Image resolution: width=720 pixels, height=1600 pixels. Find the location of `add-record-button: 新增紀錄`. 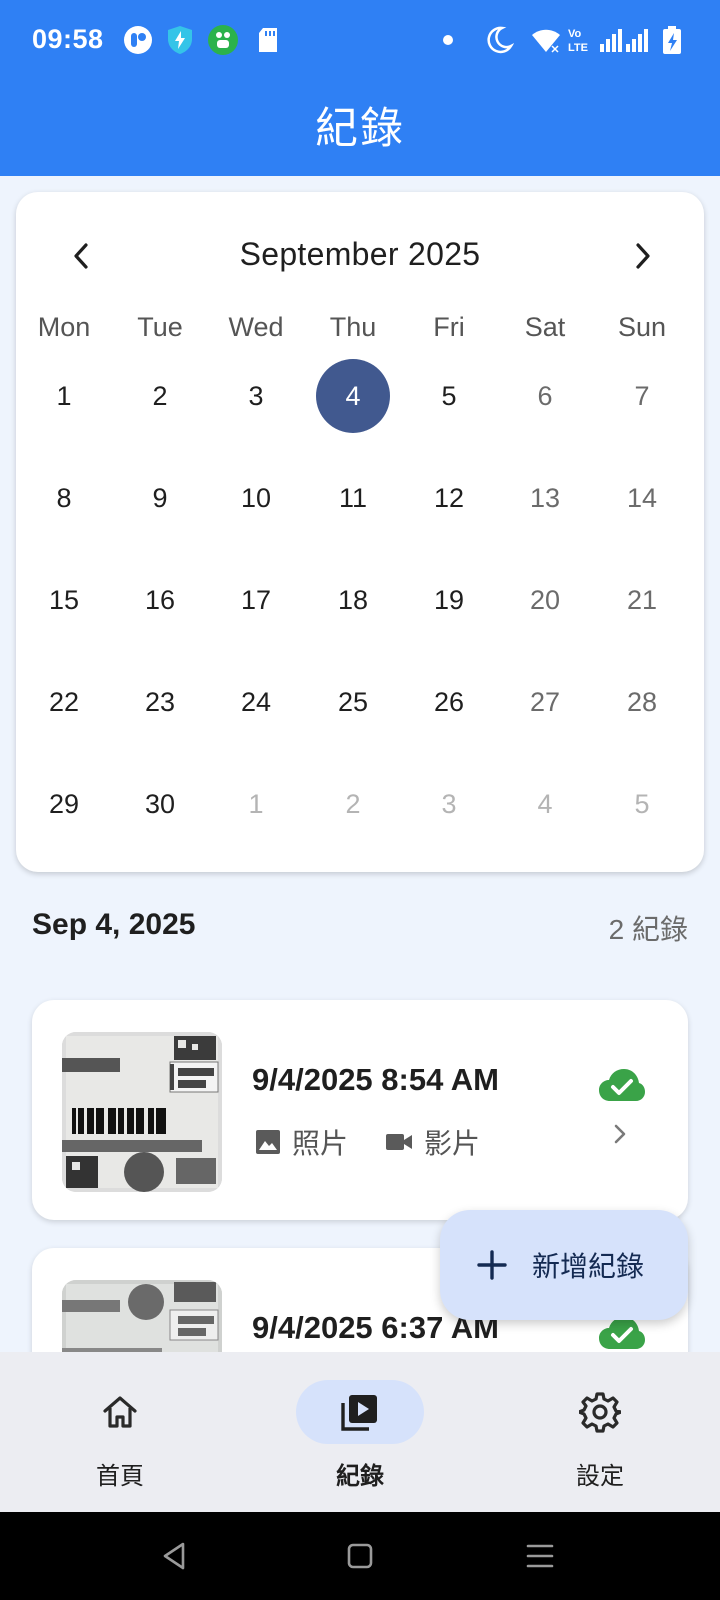

add-record-button: 新增紀錄 is located at coordinates (564, 1265).